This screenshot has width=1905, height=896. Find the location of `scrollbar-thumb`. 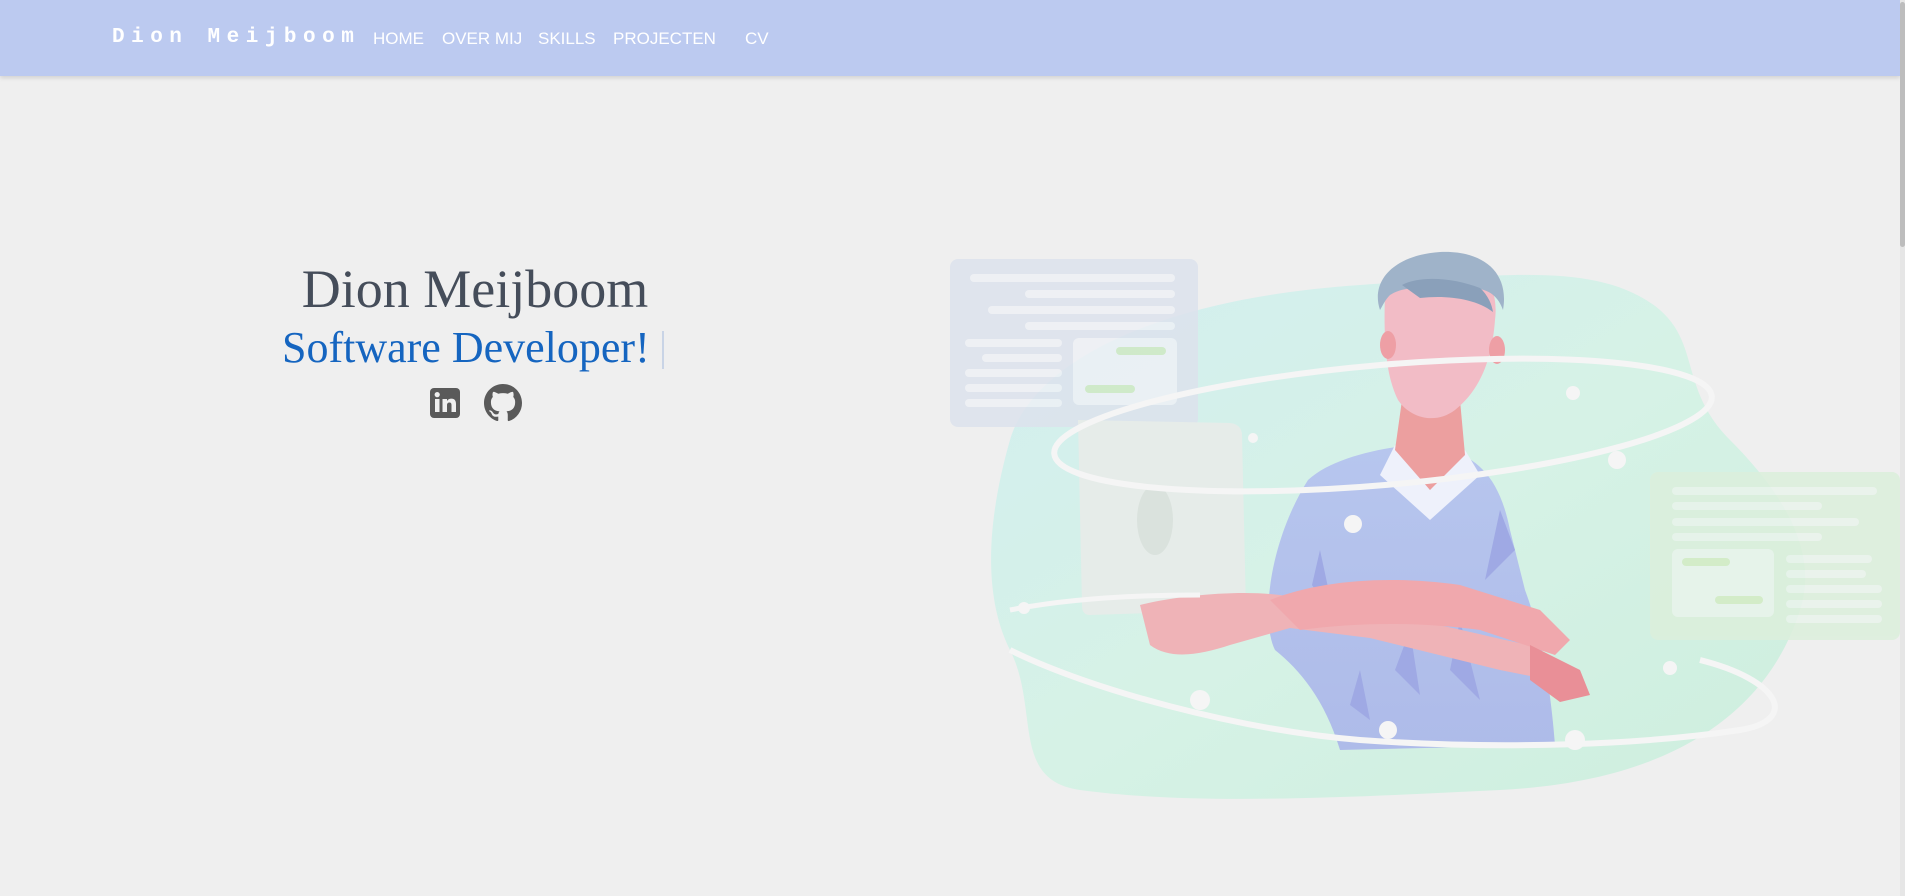

scrollbar-thumb is located at coordinates (1902, 124).